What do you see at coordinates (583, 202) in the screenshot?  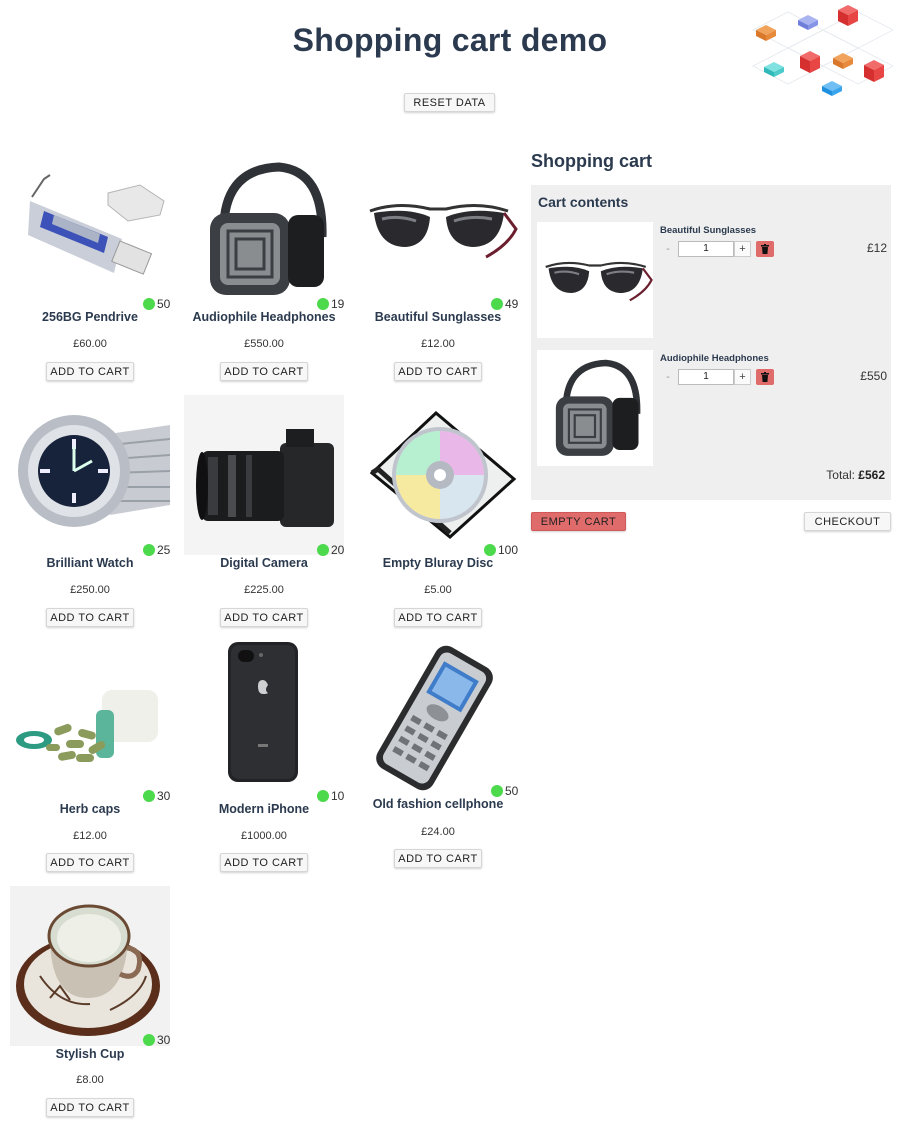 I see `cart-contents-heading: Cart contents` at bounding box center [583, 202].